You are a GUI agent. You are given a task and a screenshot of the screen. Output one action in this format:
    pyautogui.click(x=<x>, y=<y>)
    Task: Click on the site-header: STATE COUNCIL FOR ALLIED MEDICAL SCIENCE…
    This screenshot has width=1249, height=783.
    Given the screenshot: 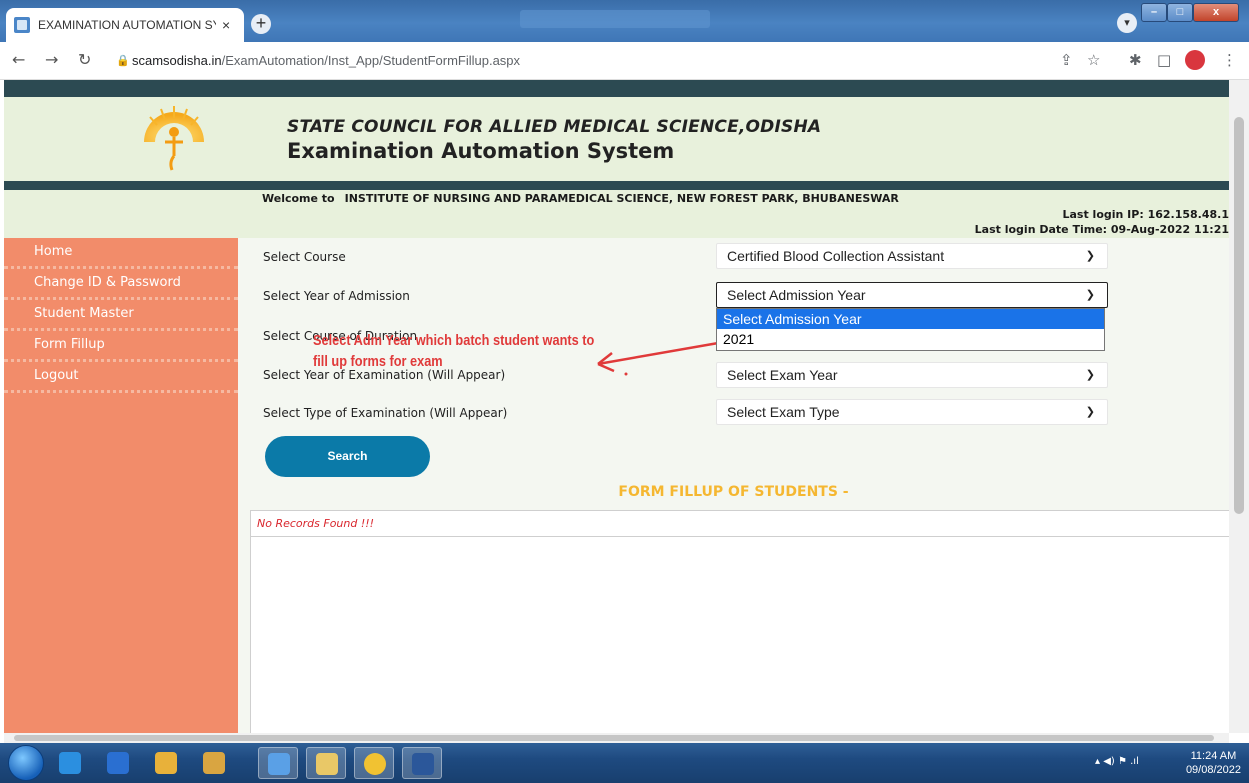 What is the action you would take?
    pyautogui.click(x=616, y=139)
    